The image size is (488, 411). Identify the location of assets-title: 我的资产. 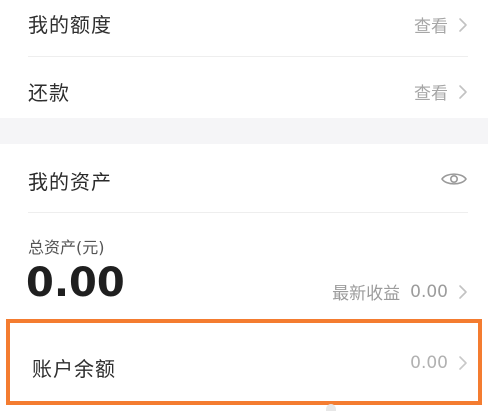
(70, 182).